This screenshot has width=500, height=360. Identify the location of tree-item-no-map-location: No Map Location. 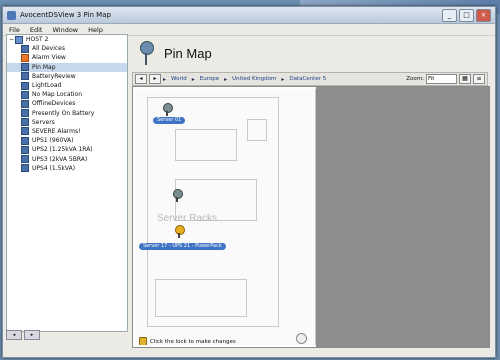
(67, 94).